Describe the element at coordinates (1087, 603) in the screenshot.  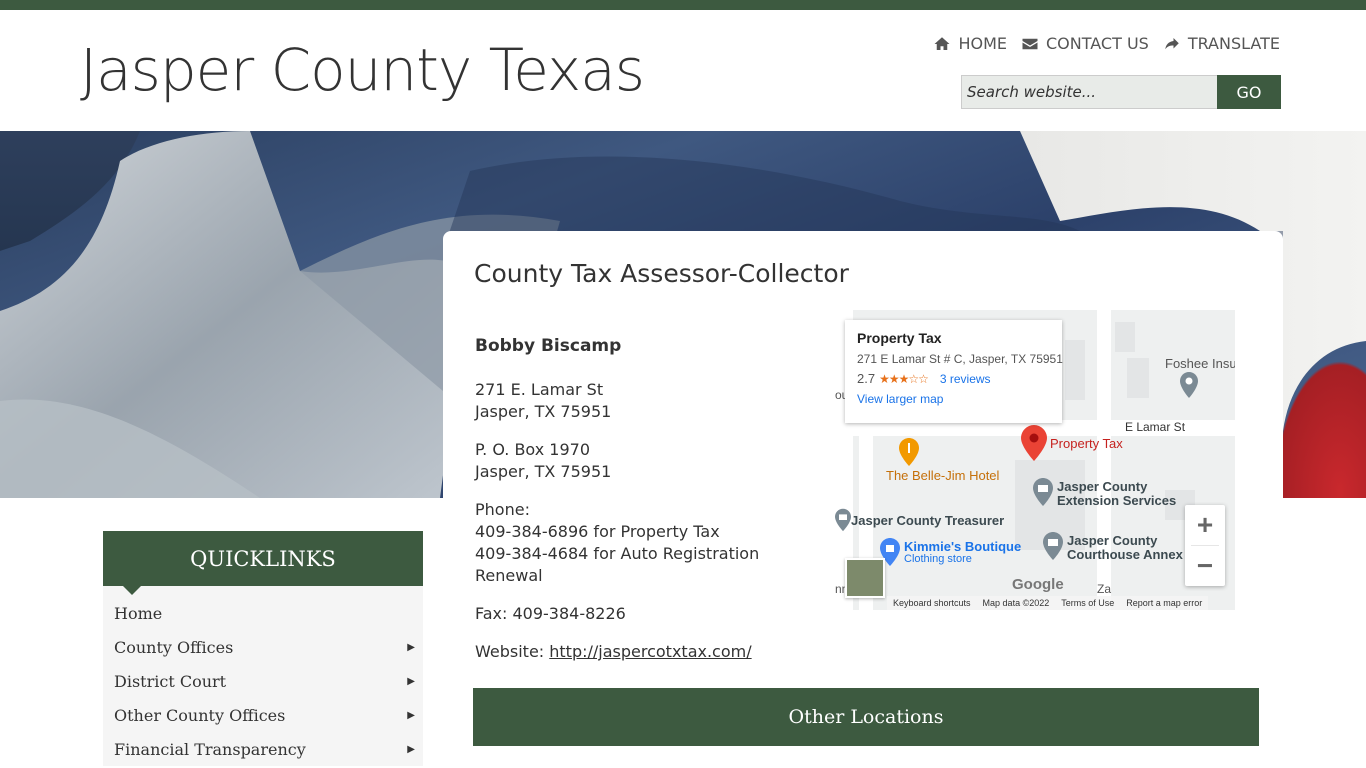
I see `terms-of-use-link: Terms of Use` at that location.